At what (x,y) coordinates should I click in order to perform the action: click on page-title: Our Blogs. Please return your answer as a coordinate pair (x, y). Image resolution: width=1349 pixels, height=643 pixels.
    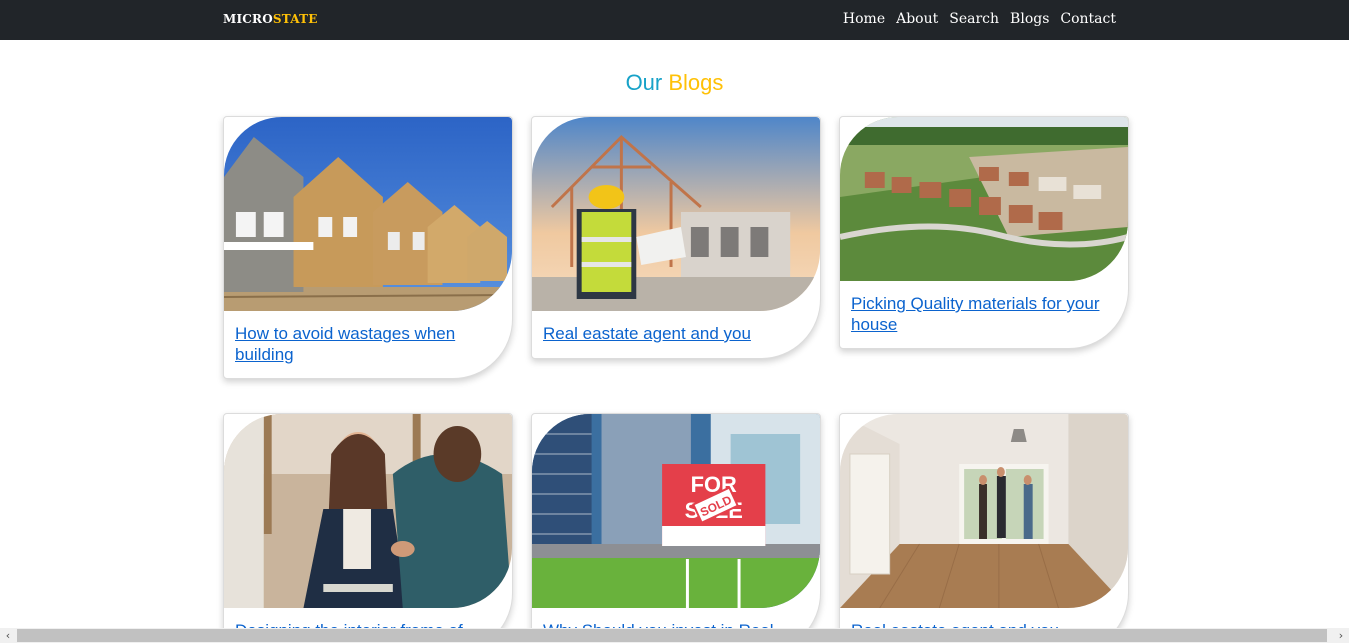
    Looking at the image, I should click on (674, 83).